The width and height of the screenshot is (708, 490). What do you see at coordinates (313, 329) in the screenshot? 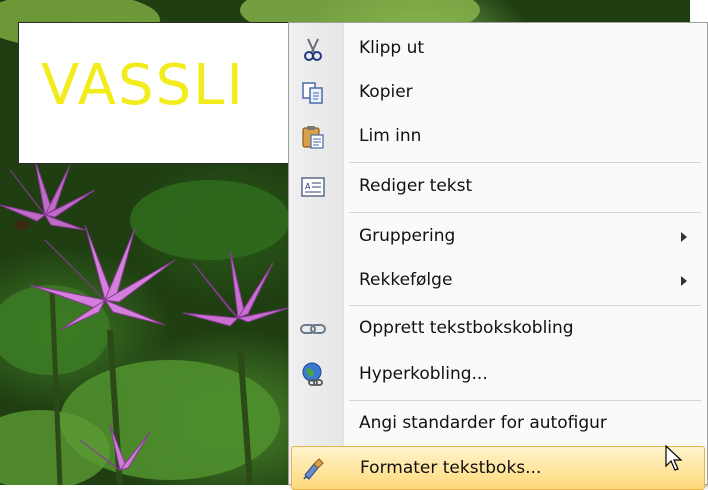
I see `chain-link-icon` at bounding box center [313, 329].